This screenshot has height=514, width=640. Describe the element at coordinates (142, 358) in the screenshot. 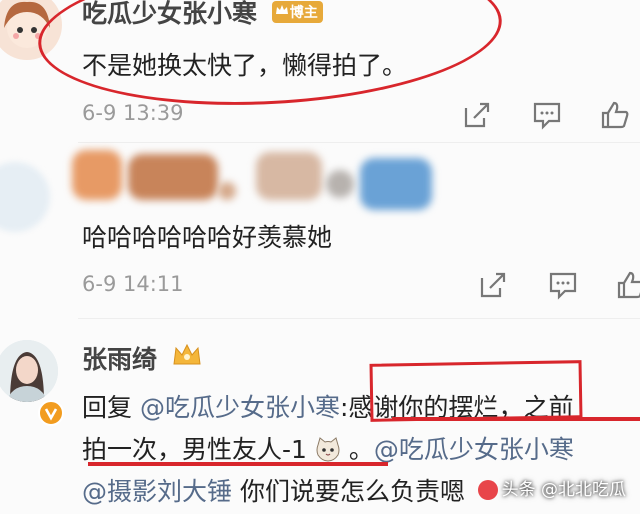

I see `username: 张雨绮` at that location.